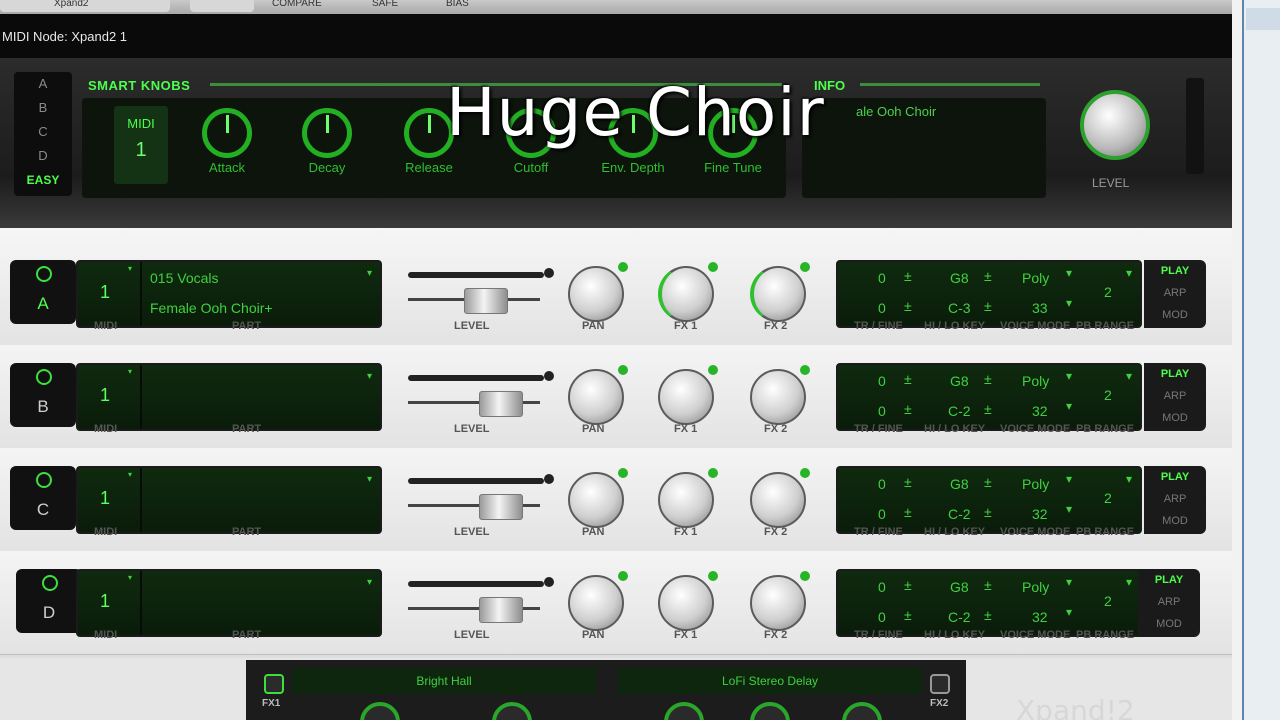 This screenshot has height=720, width=1280. I want to click on part-power-button: C, so click(43, 498).